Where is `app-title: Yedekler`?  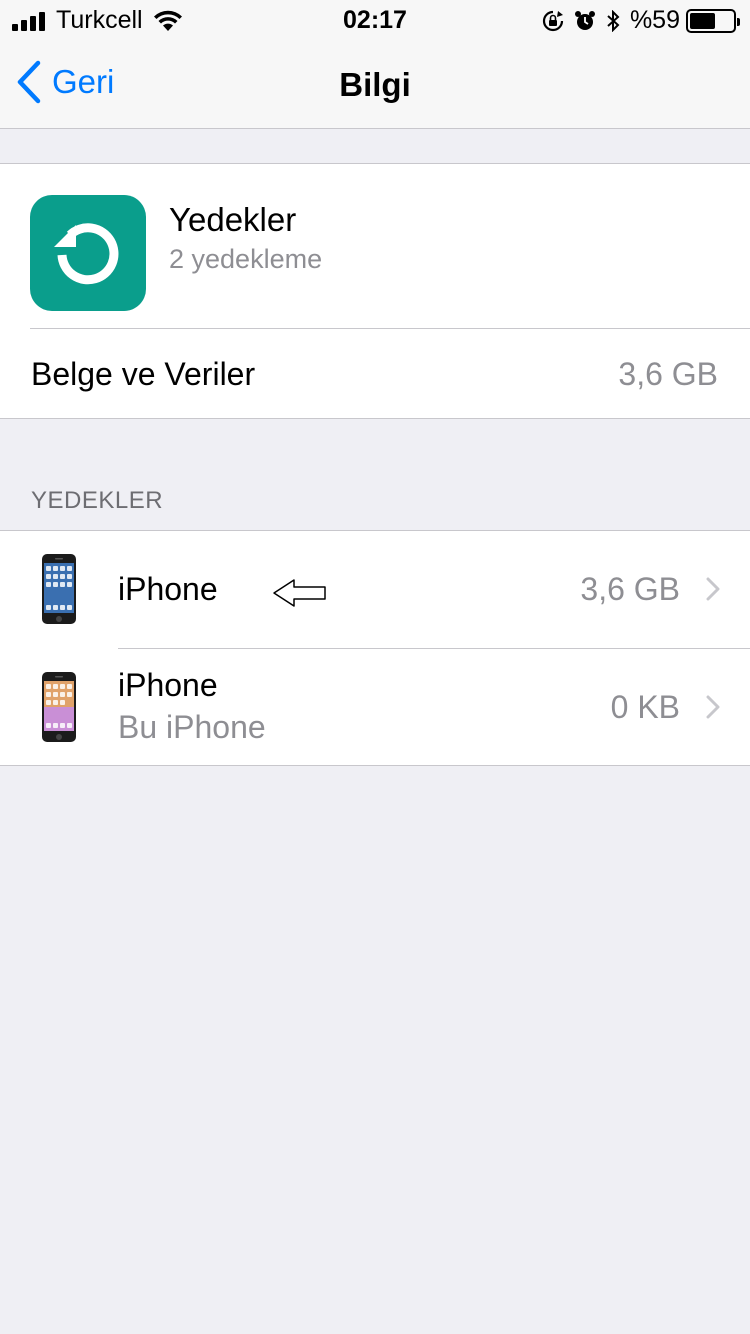
app-title: Yedekler is located at coordinates (233, 219).